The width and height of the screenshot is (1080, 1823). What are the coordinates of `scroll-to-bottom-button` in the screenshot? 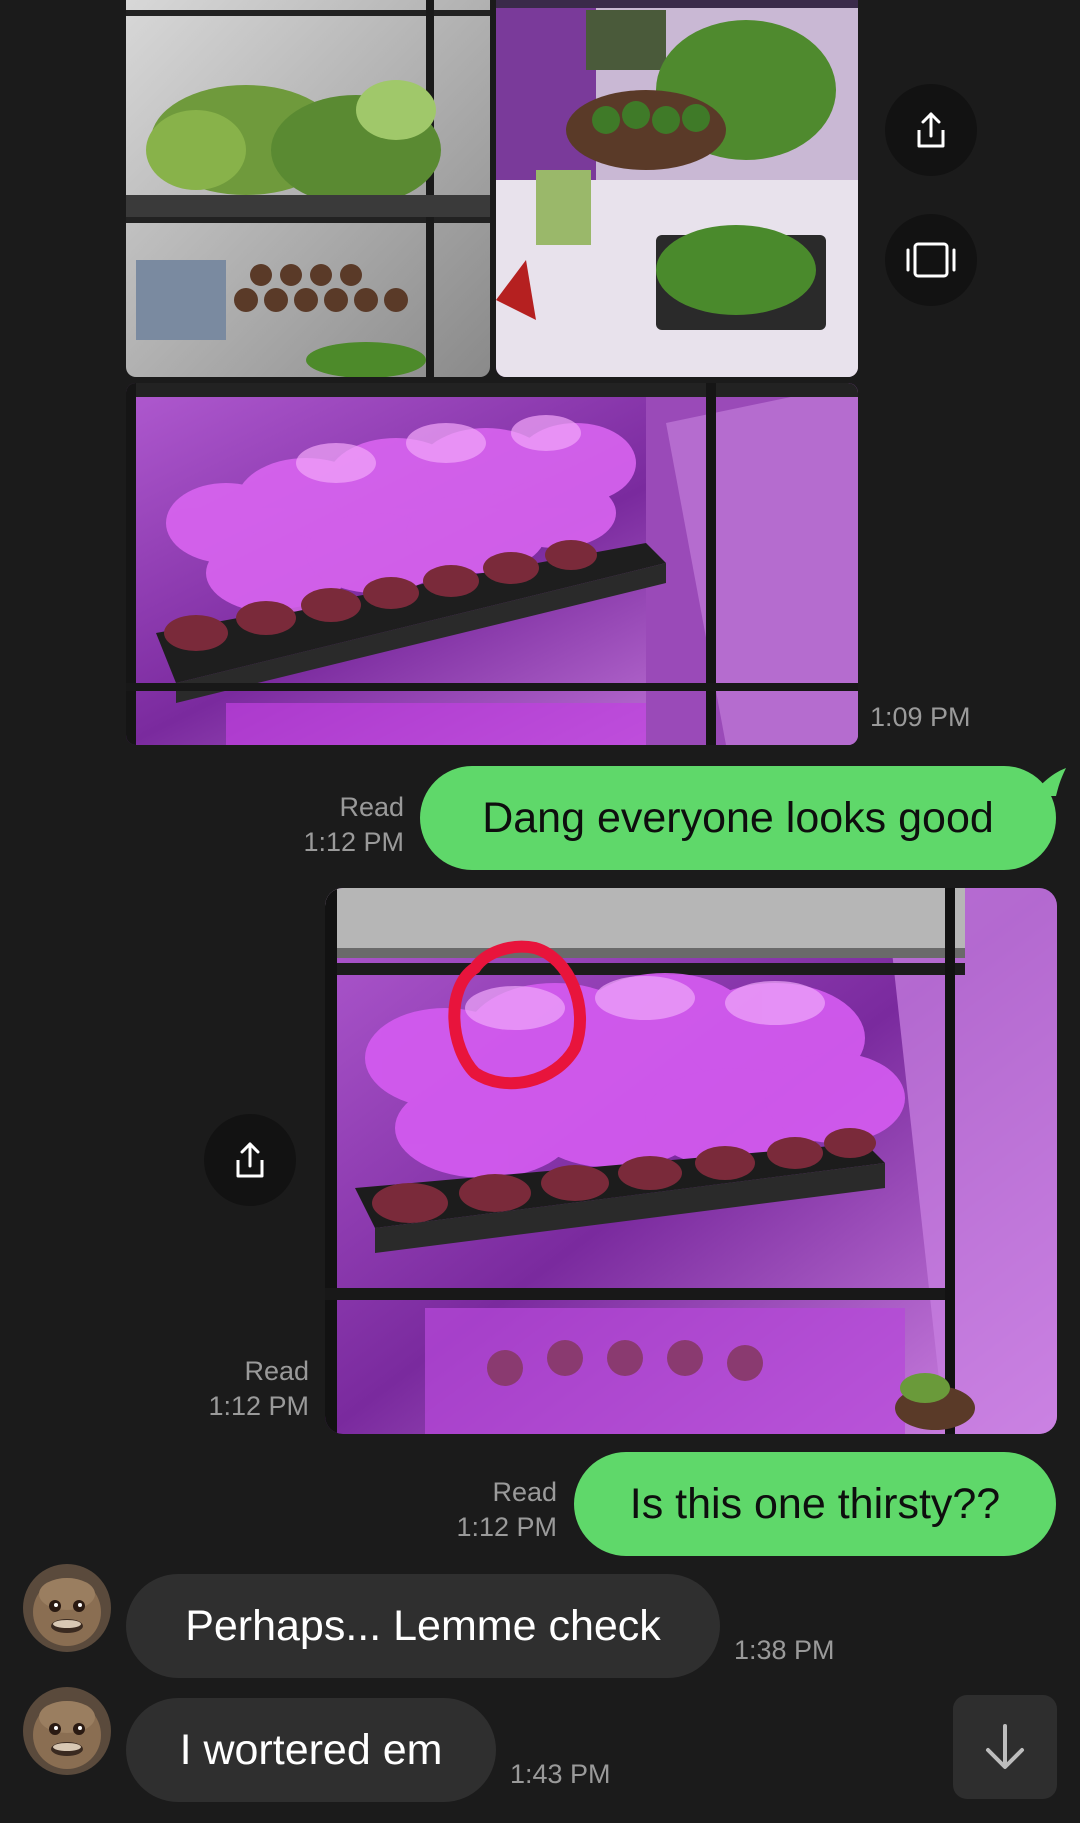 It's located at (1005, 1747).